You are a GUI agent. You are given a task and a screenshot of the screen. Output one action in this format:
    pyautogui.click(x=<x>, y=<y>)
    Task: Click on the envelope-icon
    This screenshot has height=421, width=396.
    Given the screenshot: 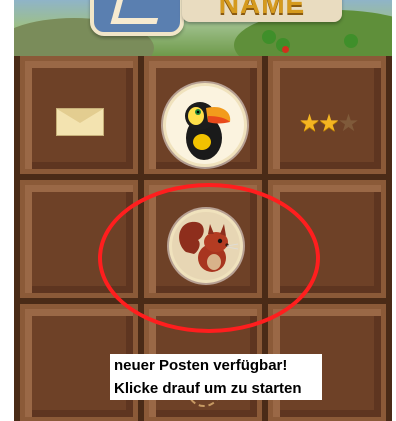 What is the action you would take?
    pyautogui.click(x=80, y=122)
    